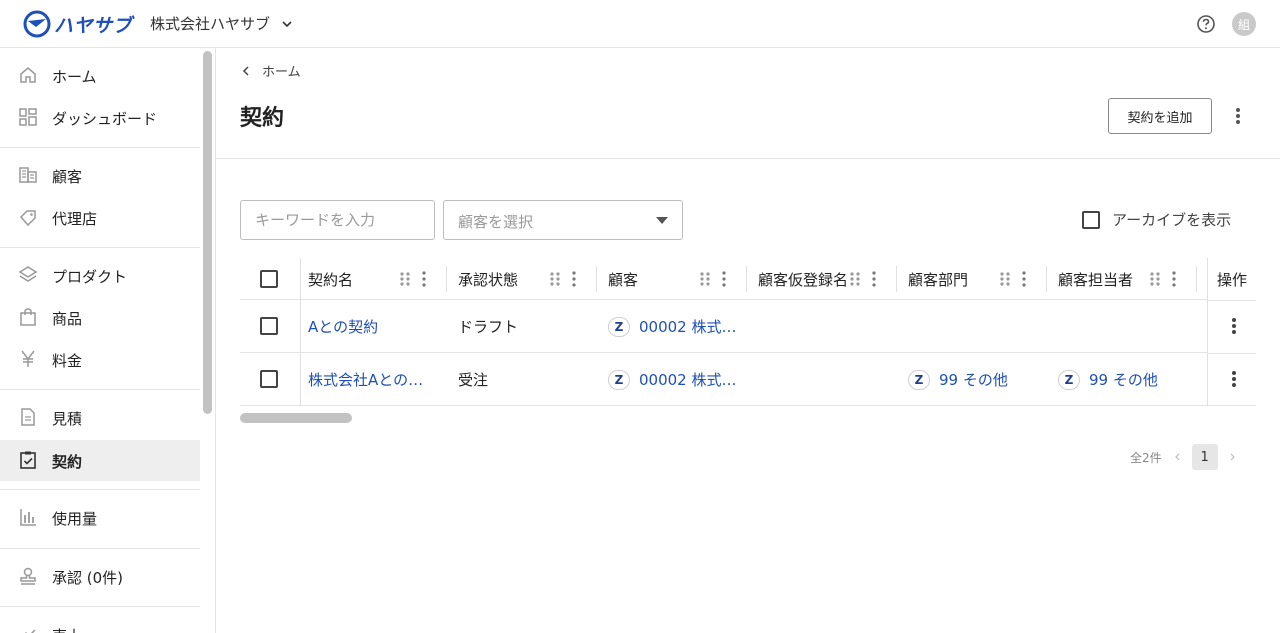  I want to click on operations-column: 操作, so click(1231, 332).